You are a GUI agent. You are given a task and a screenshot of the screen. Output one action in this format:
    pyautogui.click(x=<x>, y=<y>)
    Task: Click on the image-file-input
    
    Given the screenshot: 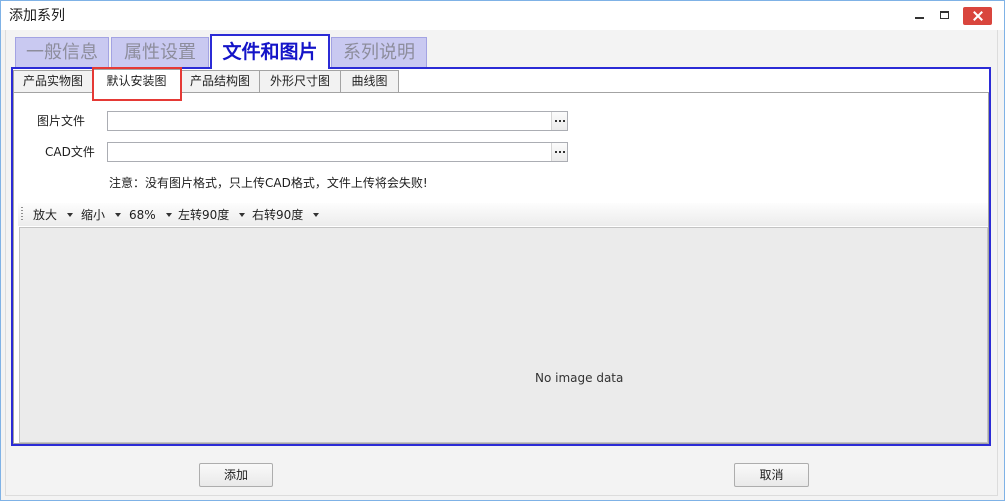 What is the action you would take?
    pyautogui.click(x=329, y=121)
    